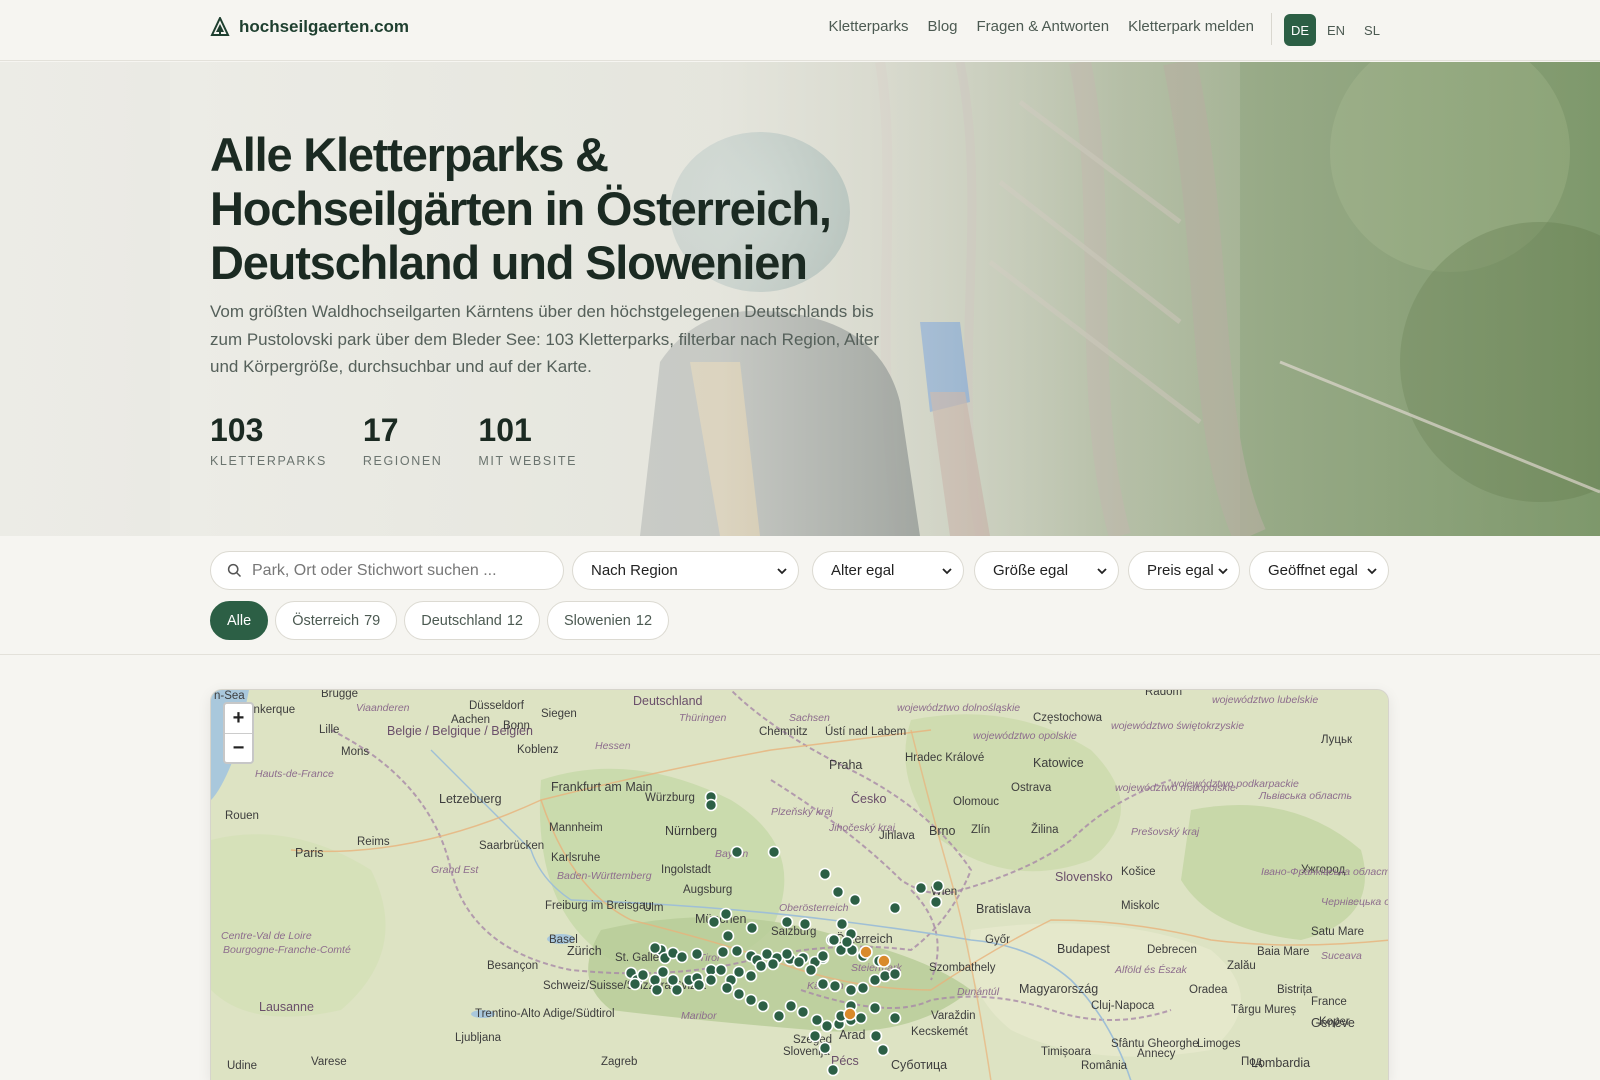 The image size is (1600, 1080). What do you see at coordinates (238, 718) in the screenshot?
I see `zoom-in-button: +` at bounding box center [238, 718].